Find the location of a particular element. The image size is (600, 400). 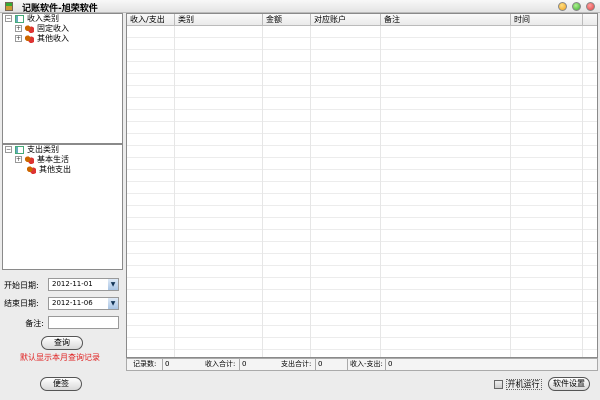

column-header-account: 对应账户 is located at coordinates (346, 20).